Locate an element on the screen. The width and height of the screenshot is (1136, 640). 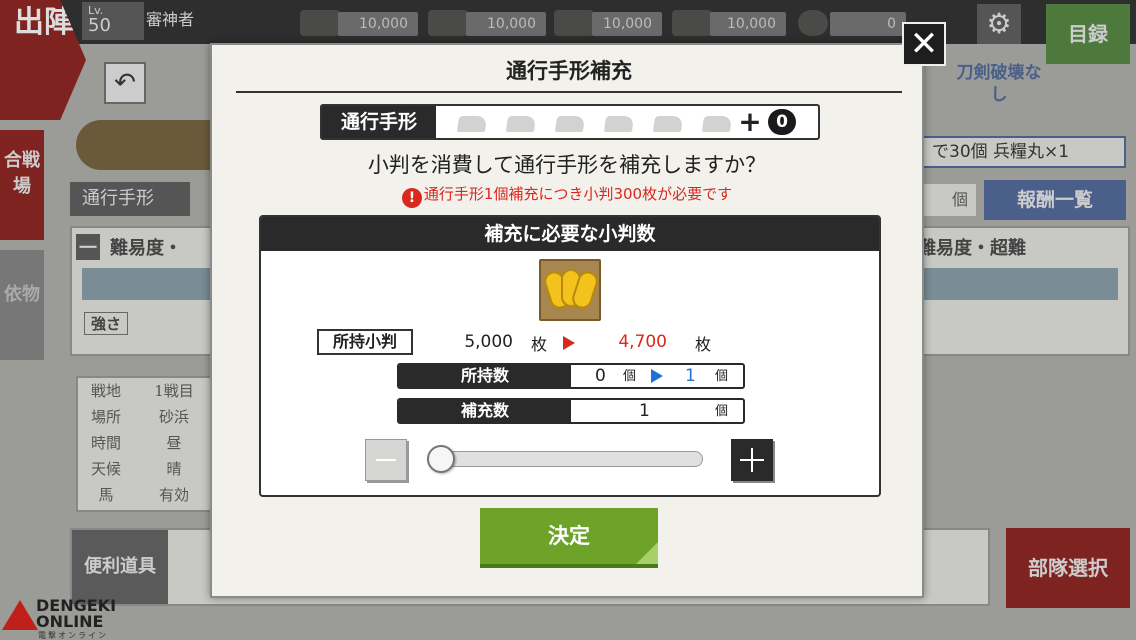
stage-number: 一 is located at coordinates (88, 247).